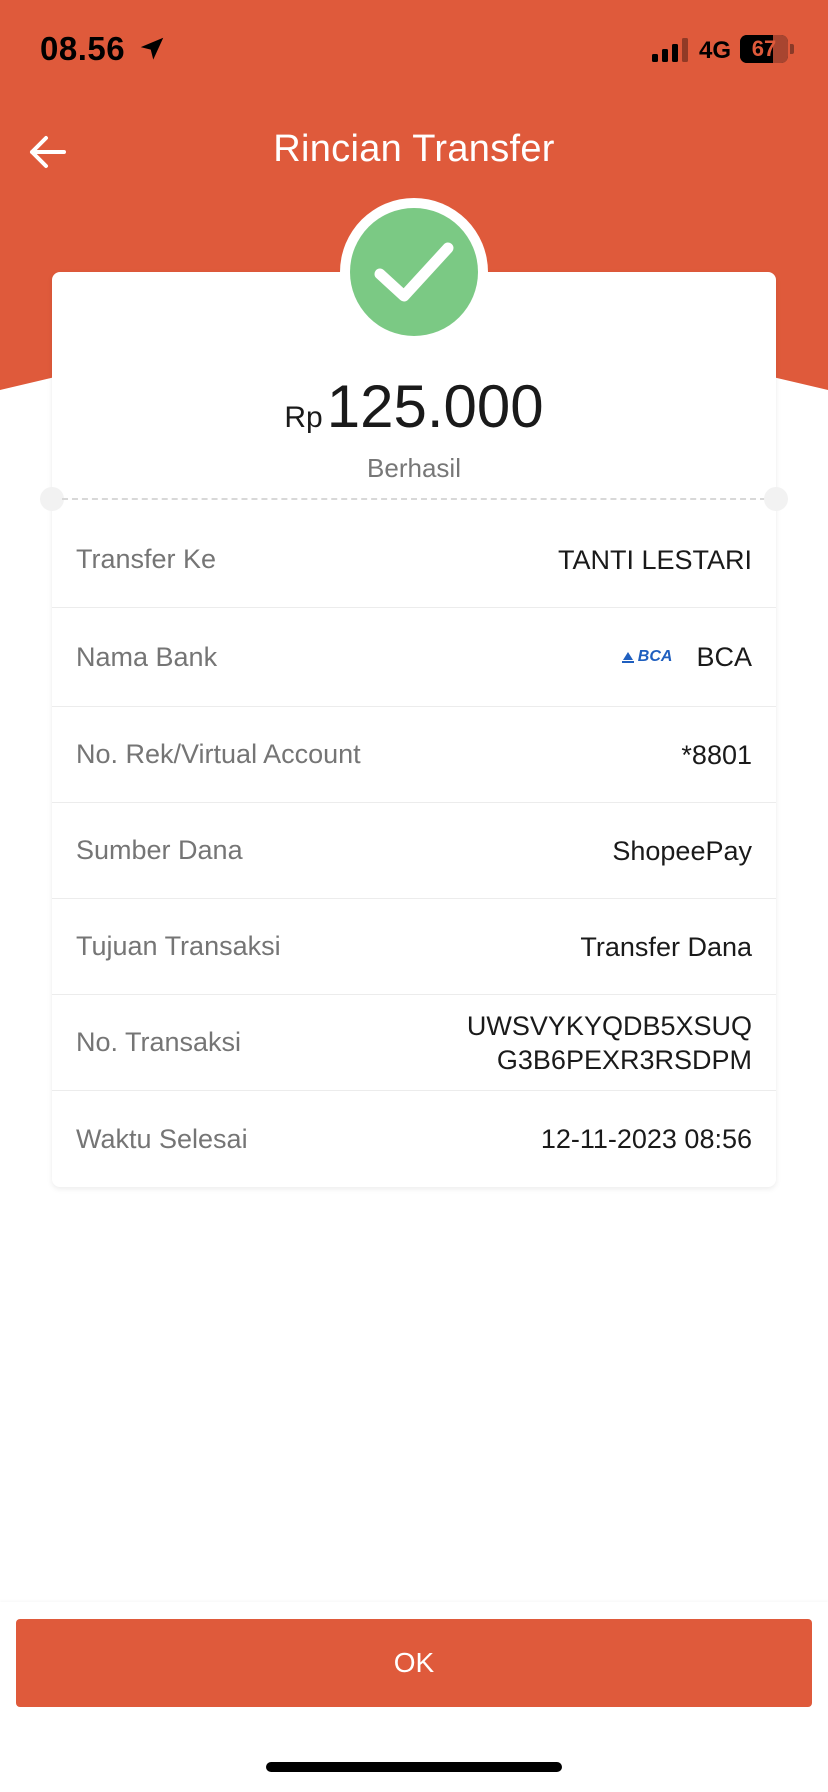 This screenshot has width=828, height=1792. I want to click on card-notch-right, so click(776, 499).